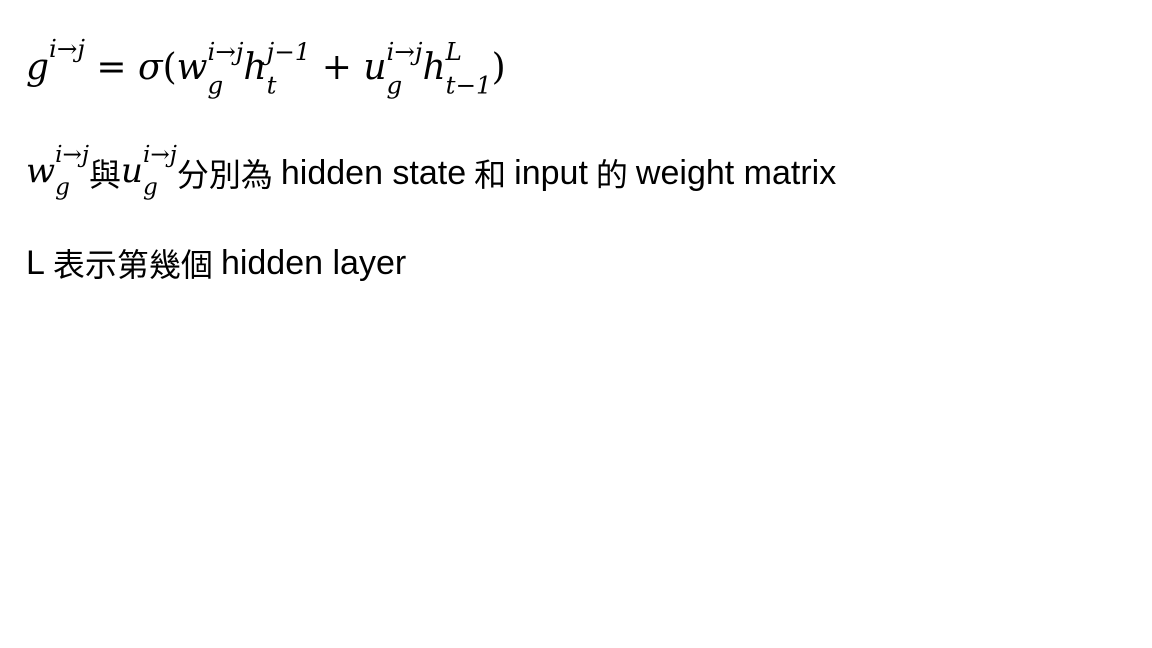  I want to click on h2-base: h, so click(434, 68).